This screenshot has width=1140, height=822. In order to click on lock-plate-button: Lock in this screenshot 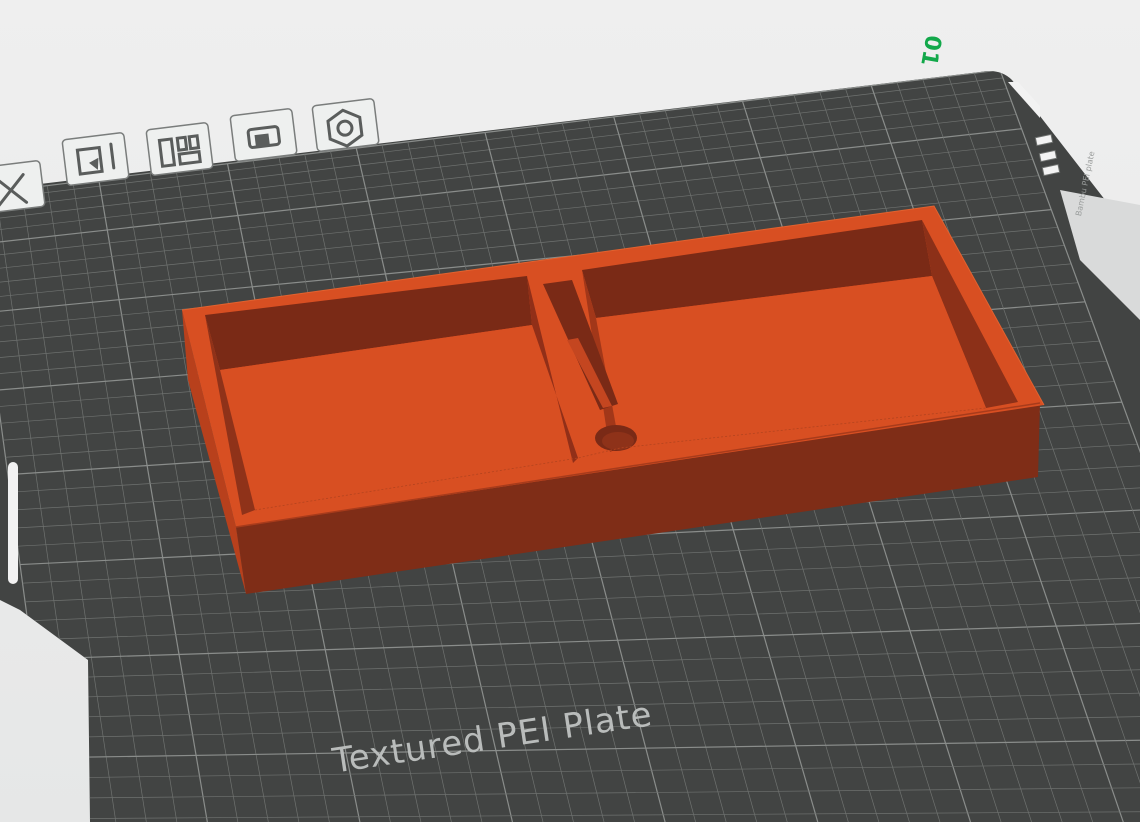, I will do `click(263, 135)`.